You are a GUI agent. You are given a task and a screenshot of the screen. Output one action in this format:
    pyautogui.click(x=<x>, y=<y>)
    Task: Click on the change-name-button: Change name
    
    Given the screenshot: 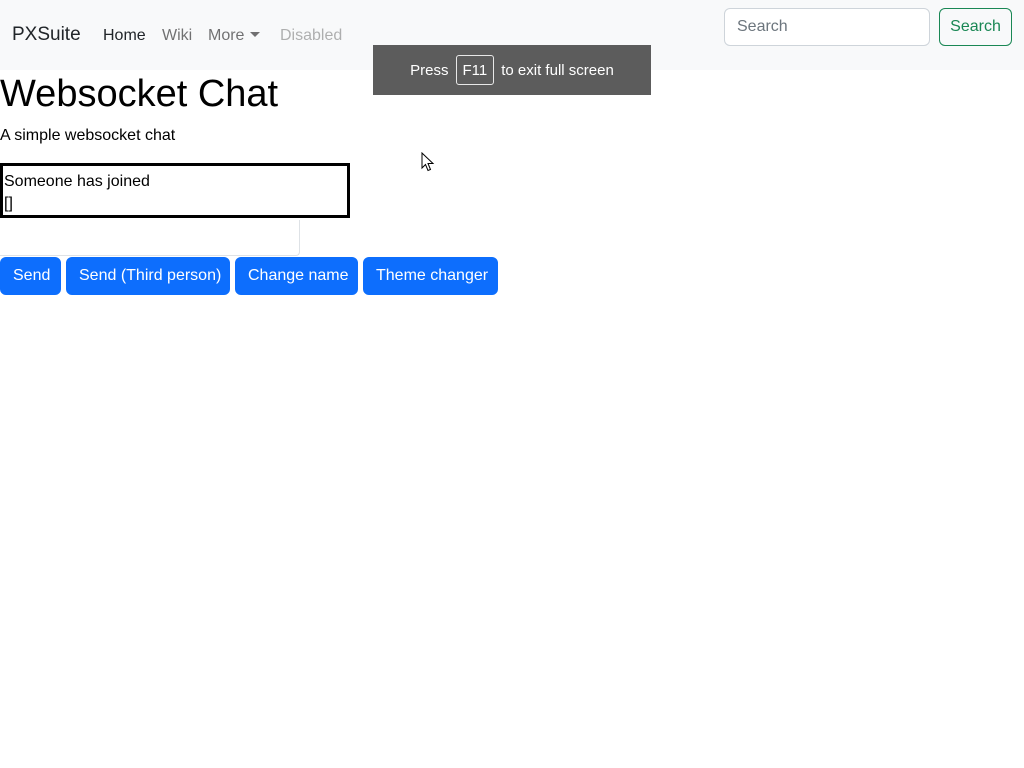 What is the action you would take?
    pyautogui.click(x=296, y=276)
    